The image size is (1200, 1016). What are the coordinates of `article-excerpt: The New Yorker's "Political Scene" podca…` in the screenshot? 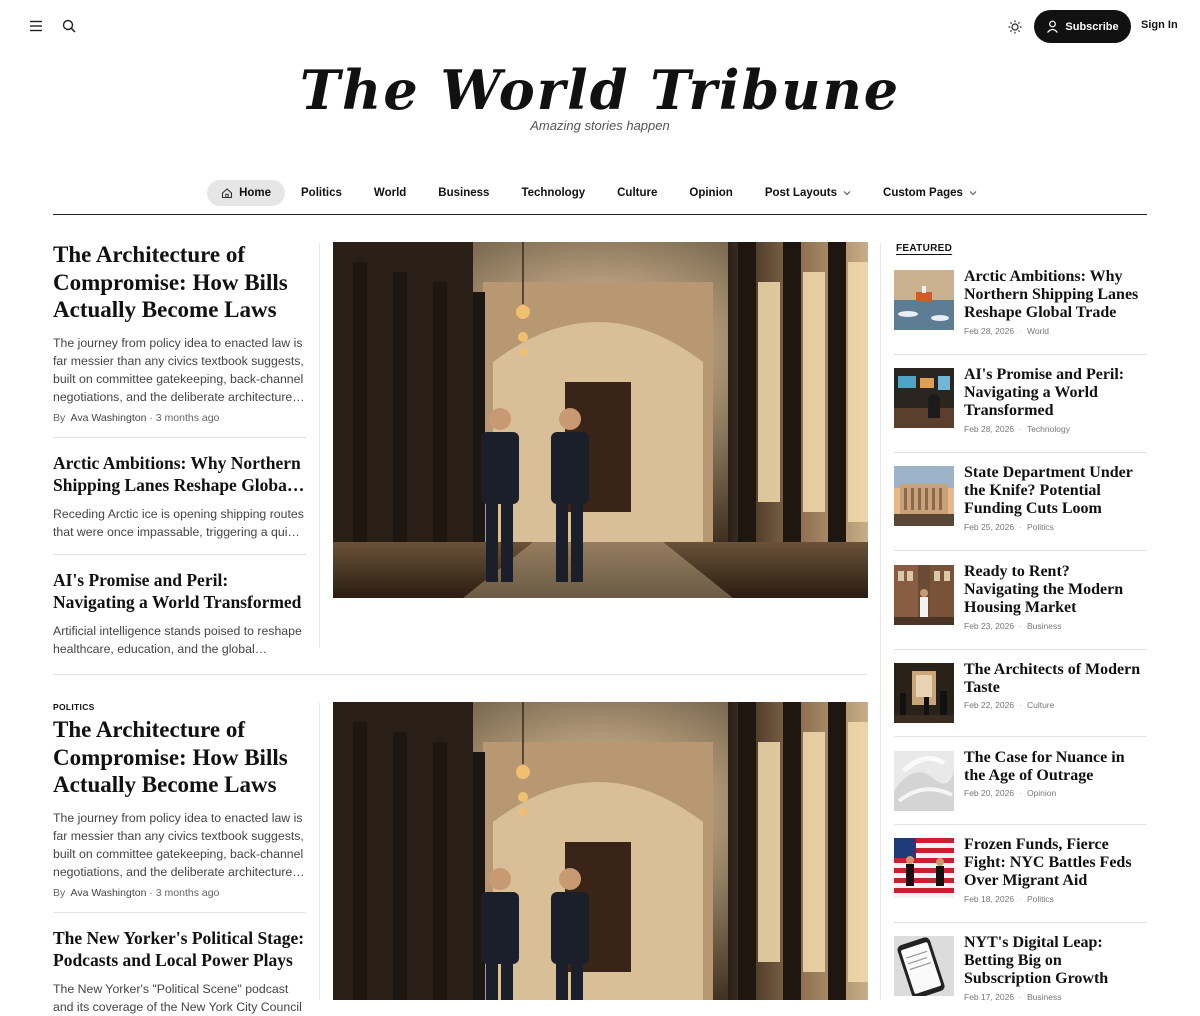 It's located at (177, 997).